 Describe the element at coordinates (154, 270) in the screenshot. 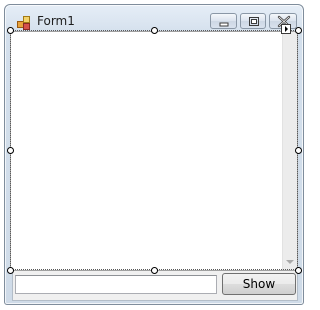

I see `resize-handle-bottom` at that location.